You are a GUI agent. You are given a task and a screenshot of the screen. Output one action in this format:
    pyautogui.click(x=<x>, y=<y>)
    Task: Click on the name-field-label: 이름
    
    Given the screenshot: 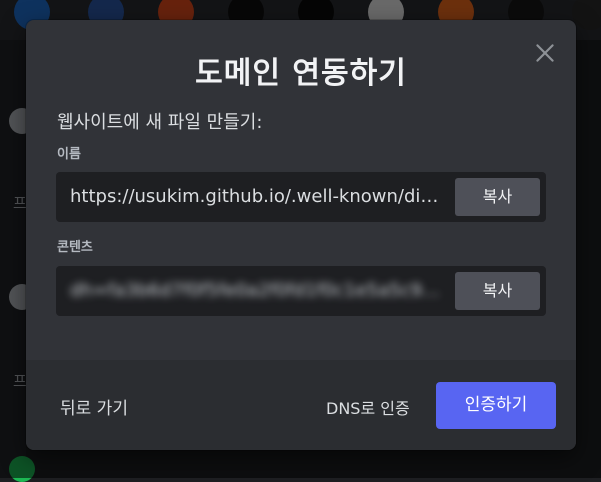 What is the action you would take?
    pyautogui.click(x=69, y=154)
    